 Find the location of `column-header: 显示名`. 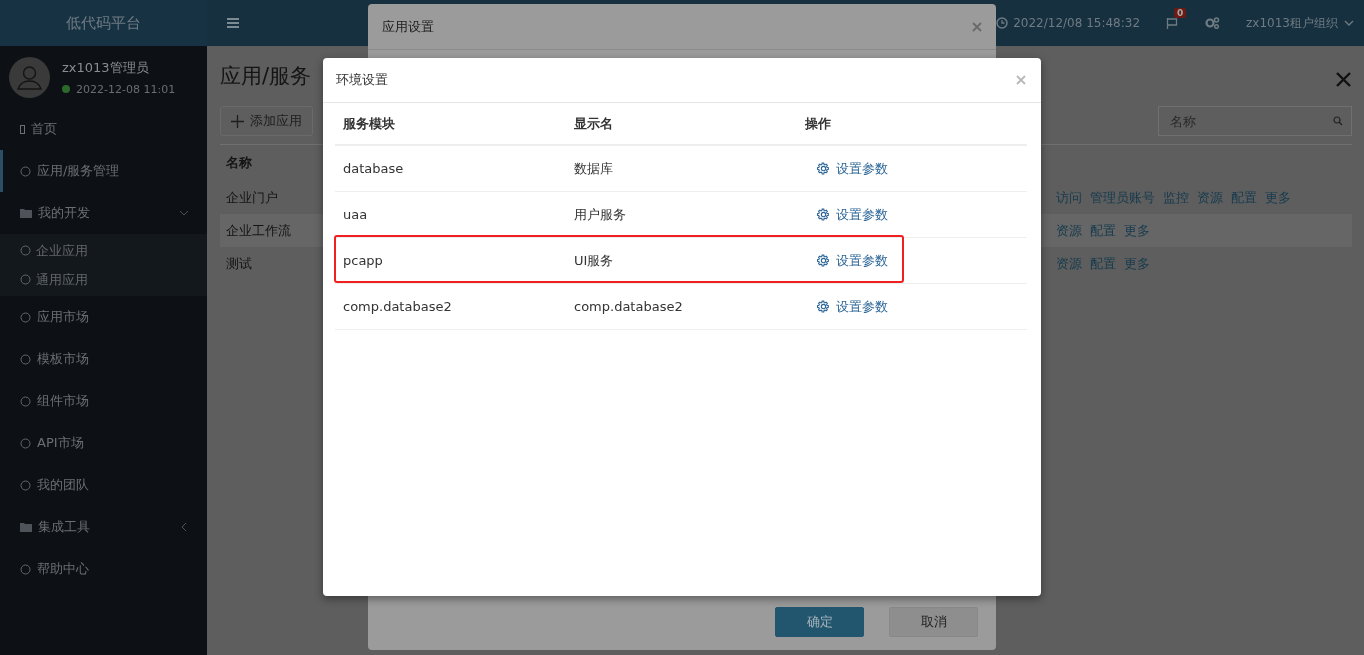

column-header: 显示名 is located at coordinates (594, 123).